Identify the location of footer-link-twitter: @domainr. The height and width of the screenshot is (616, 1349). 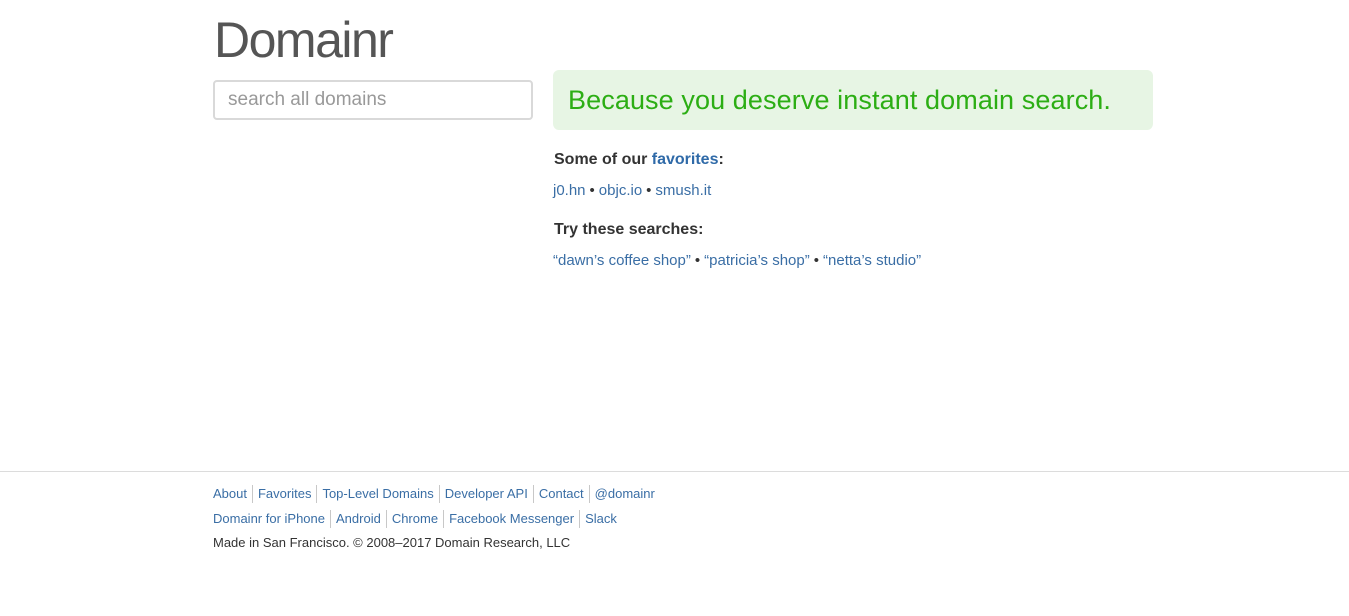
(624, 494).